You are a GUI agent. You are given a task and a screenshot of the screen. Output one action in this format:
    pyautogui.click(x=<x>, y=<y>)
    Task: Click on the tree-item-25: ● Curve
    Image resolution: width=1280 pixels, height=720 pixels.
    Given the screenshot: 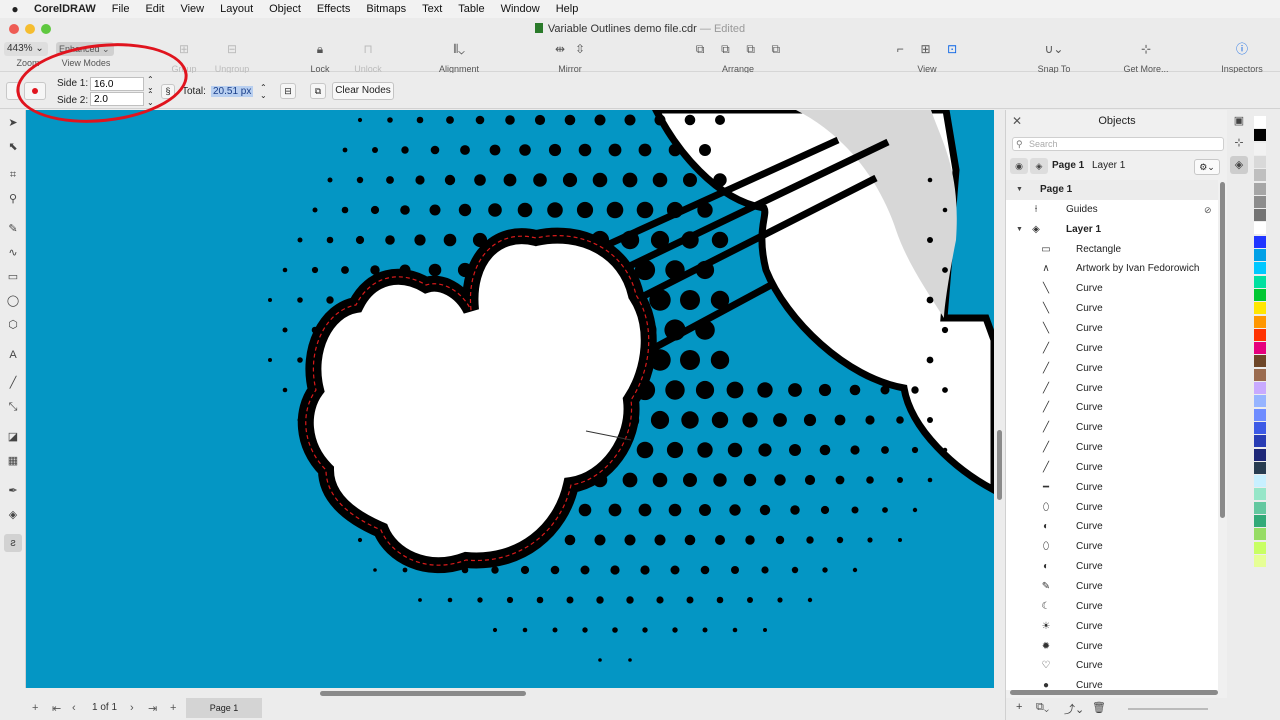 What is the action you would take?
    pyautogui.click(x=1112, y=683)
    